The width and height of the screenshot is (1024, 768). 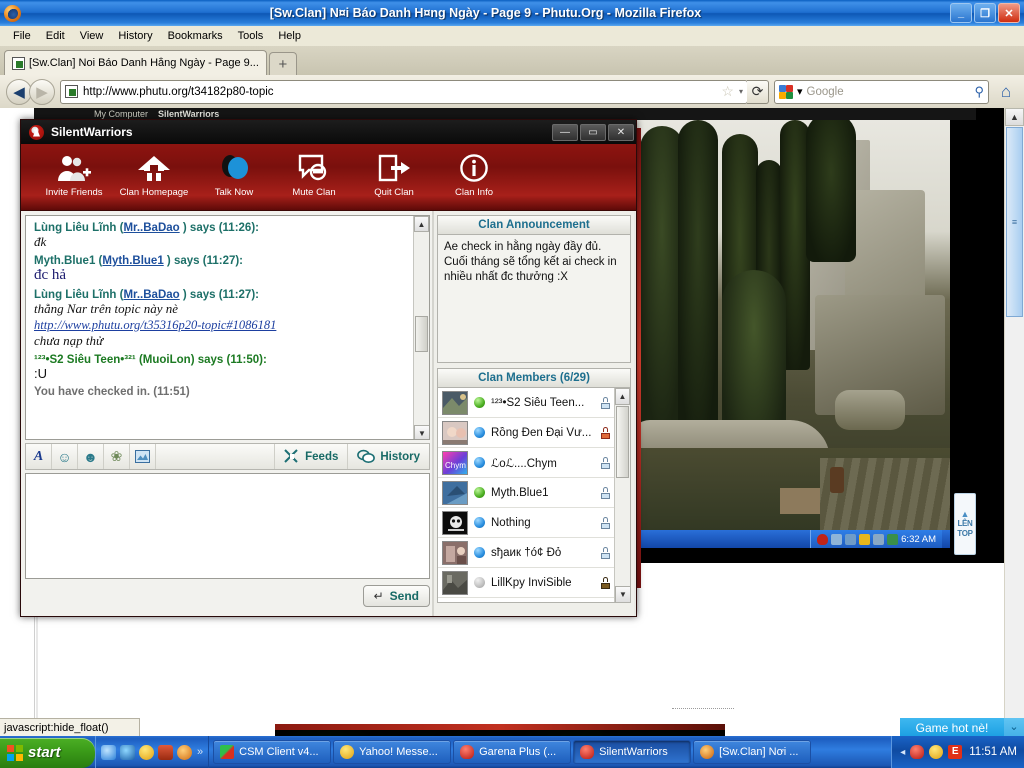 I want to click on quick-launch-bar: », so click(x=152, y=752).